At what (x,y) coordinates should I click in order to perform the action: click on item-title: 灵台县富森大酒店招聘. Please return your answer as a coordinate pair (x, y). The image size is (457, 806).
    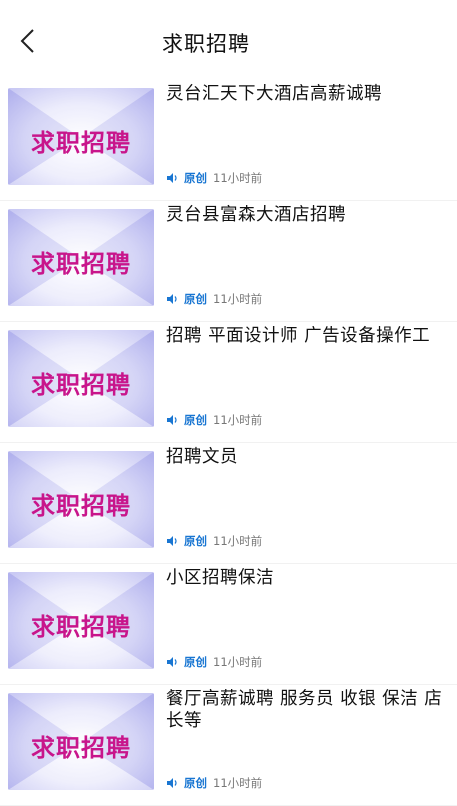
    Looking at the image, I should click on (306, 215).